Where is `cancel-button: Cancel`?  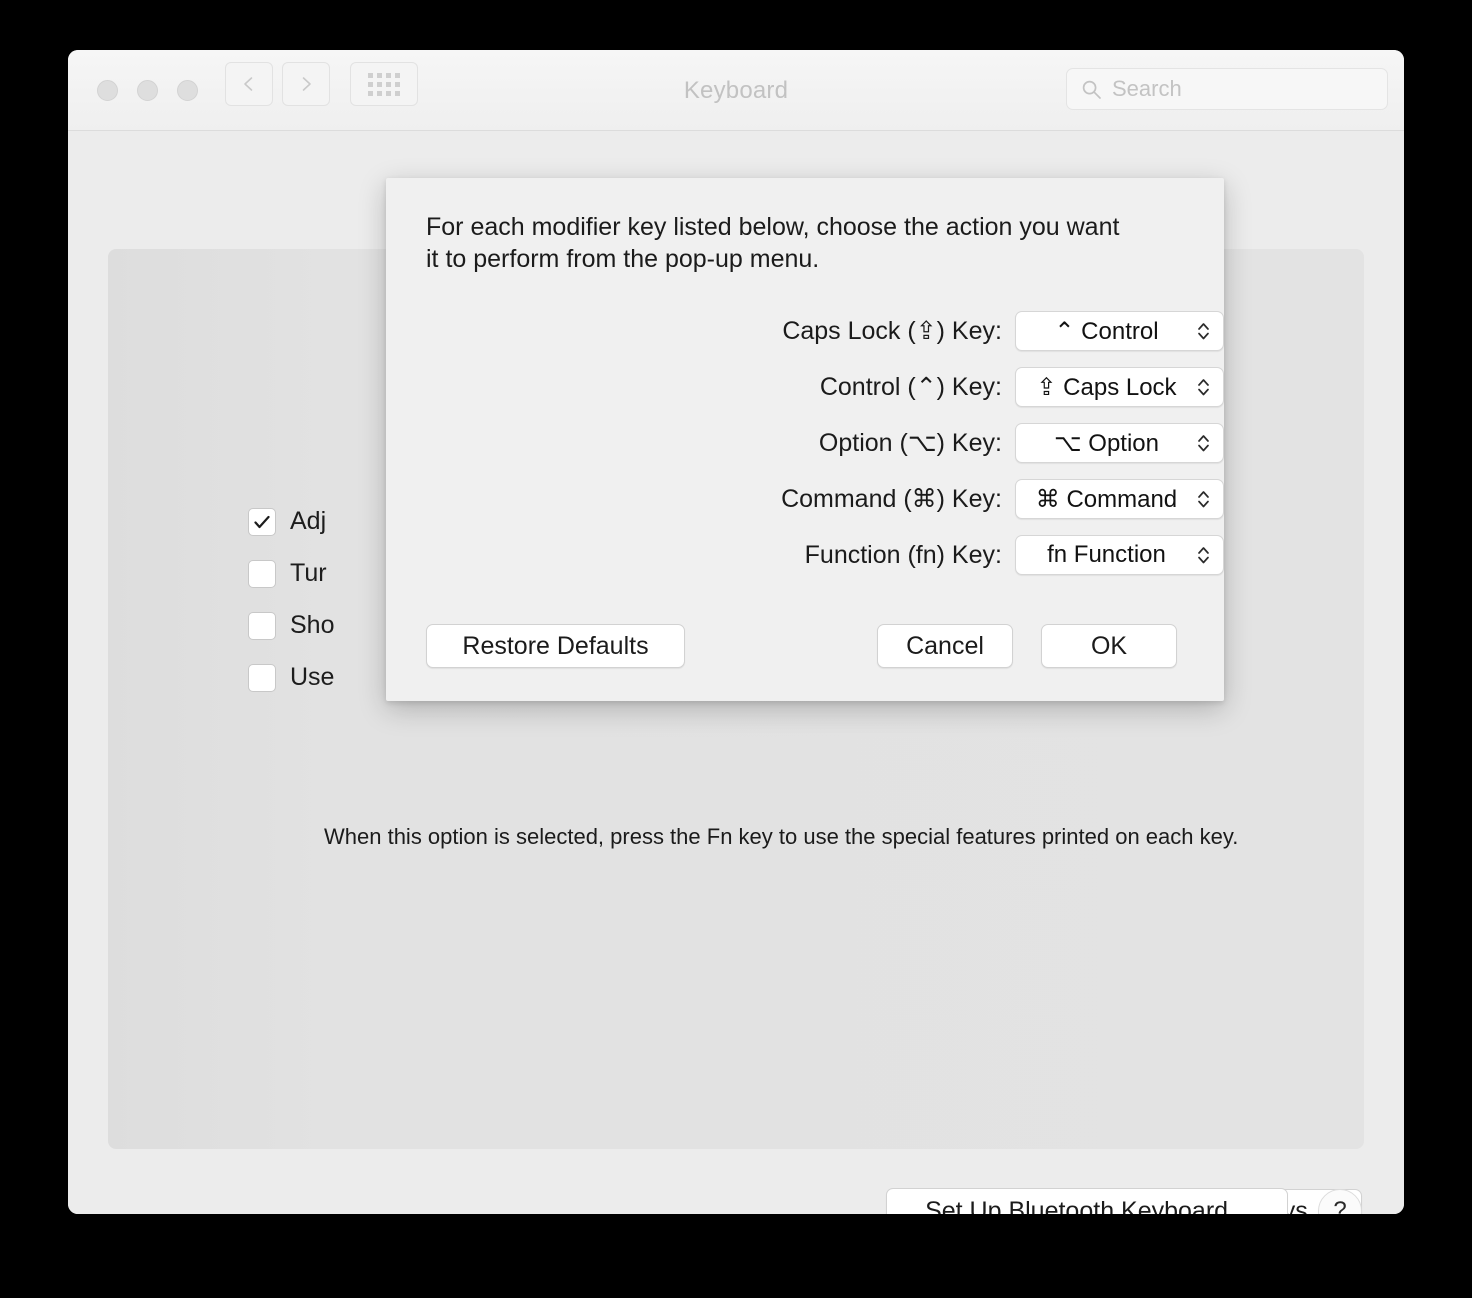
cancel-button: Cancel is located at coordinates (945, 646).